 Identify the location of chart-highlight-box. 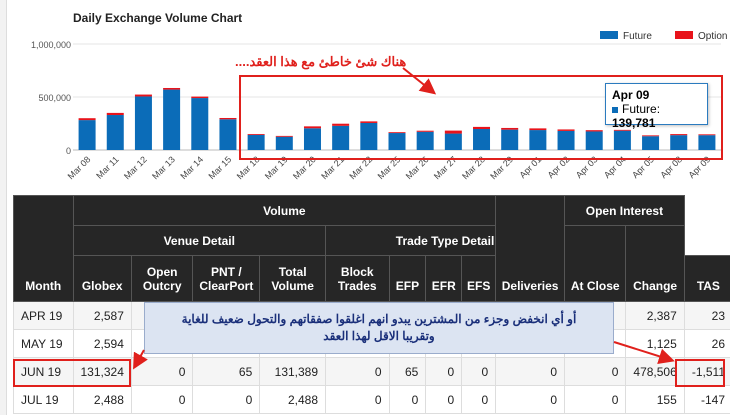
(481, 117).